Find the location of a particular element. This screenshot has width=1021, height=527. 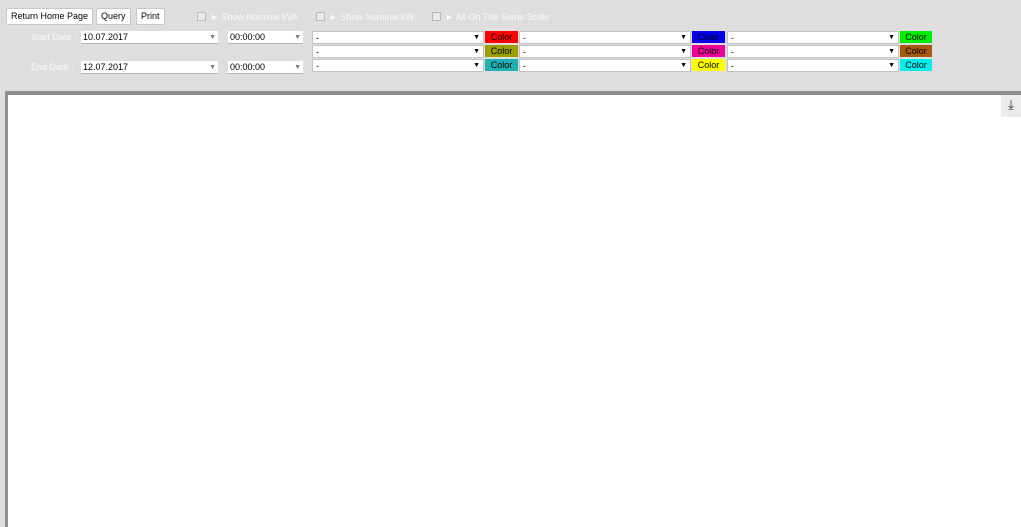

start-time-input: 00:00:00 ▼ is located at coordinates (265, 37).